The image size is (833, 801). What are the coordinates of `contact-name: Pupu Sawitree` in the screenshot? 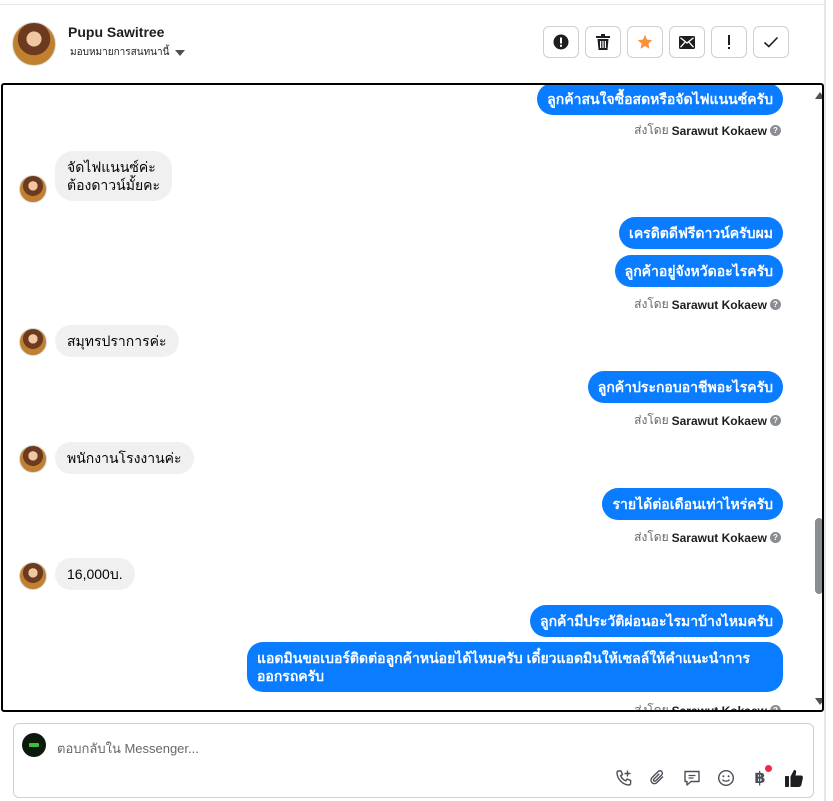 It's located at (116, 32).